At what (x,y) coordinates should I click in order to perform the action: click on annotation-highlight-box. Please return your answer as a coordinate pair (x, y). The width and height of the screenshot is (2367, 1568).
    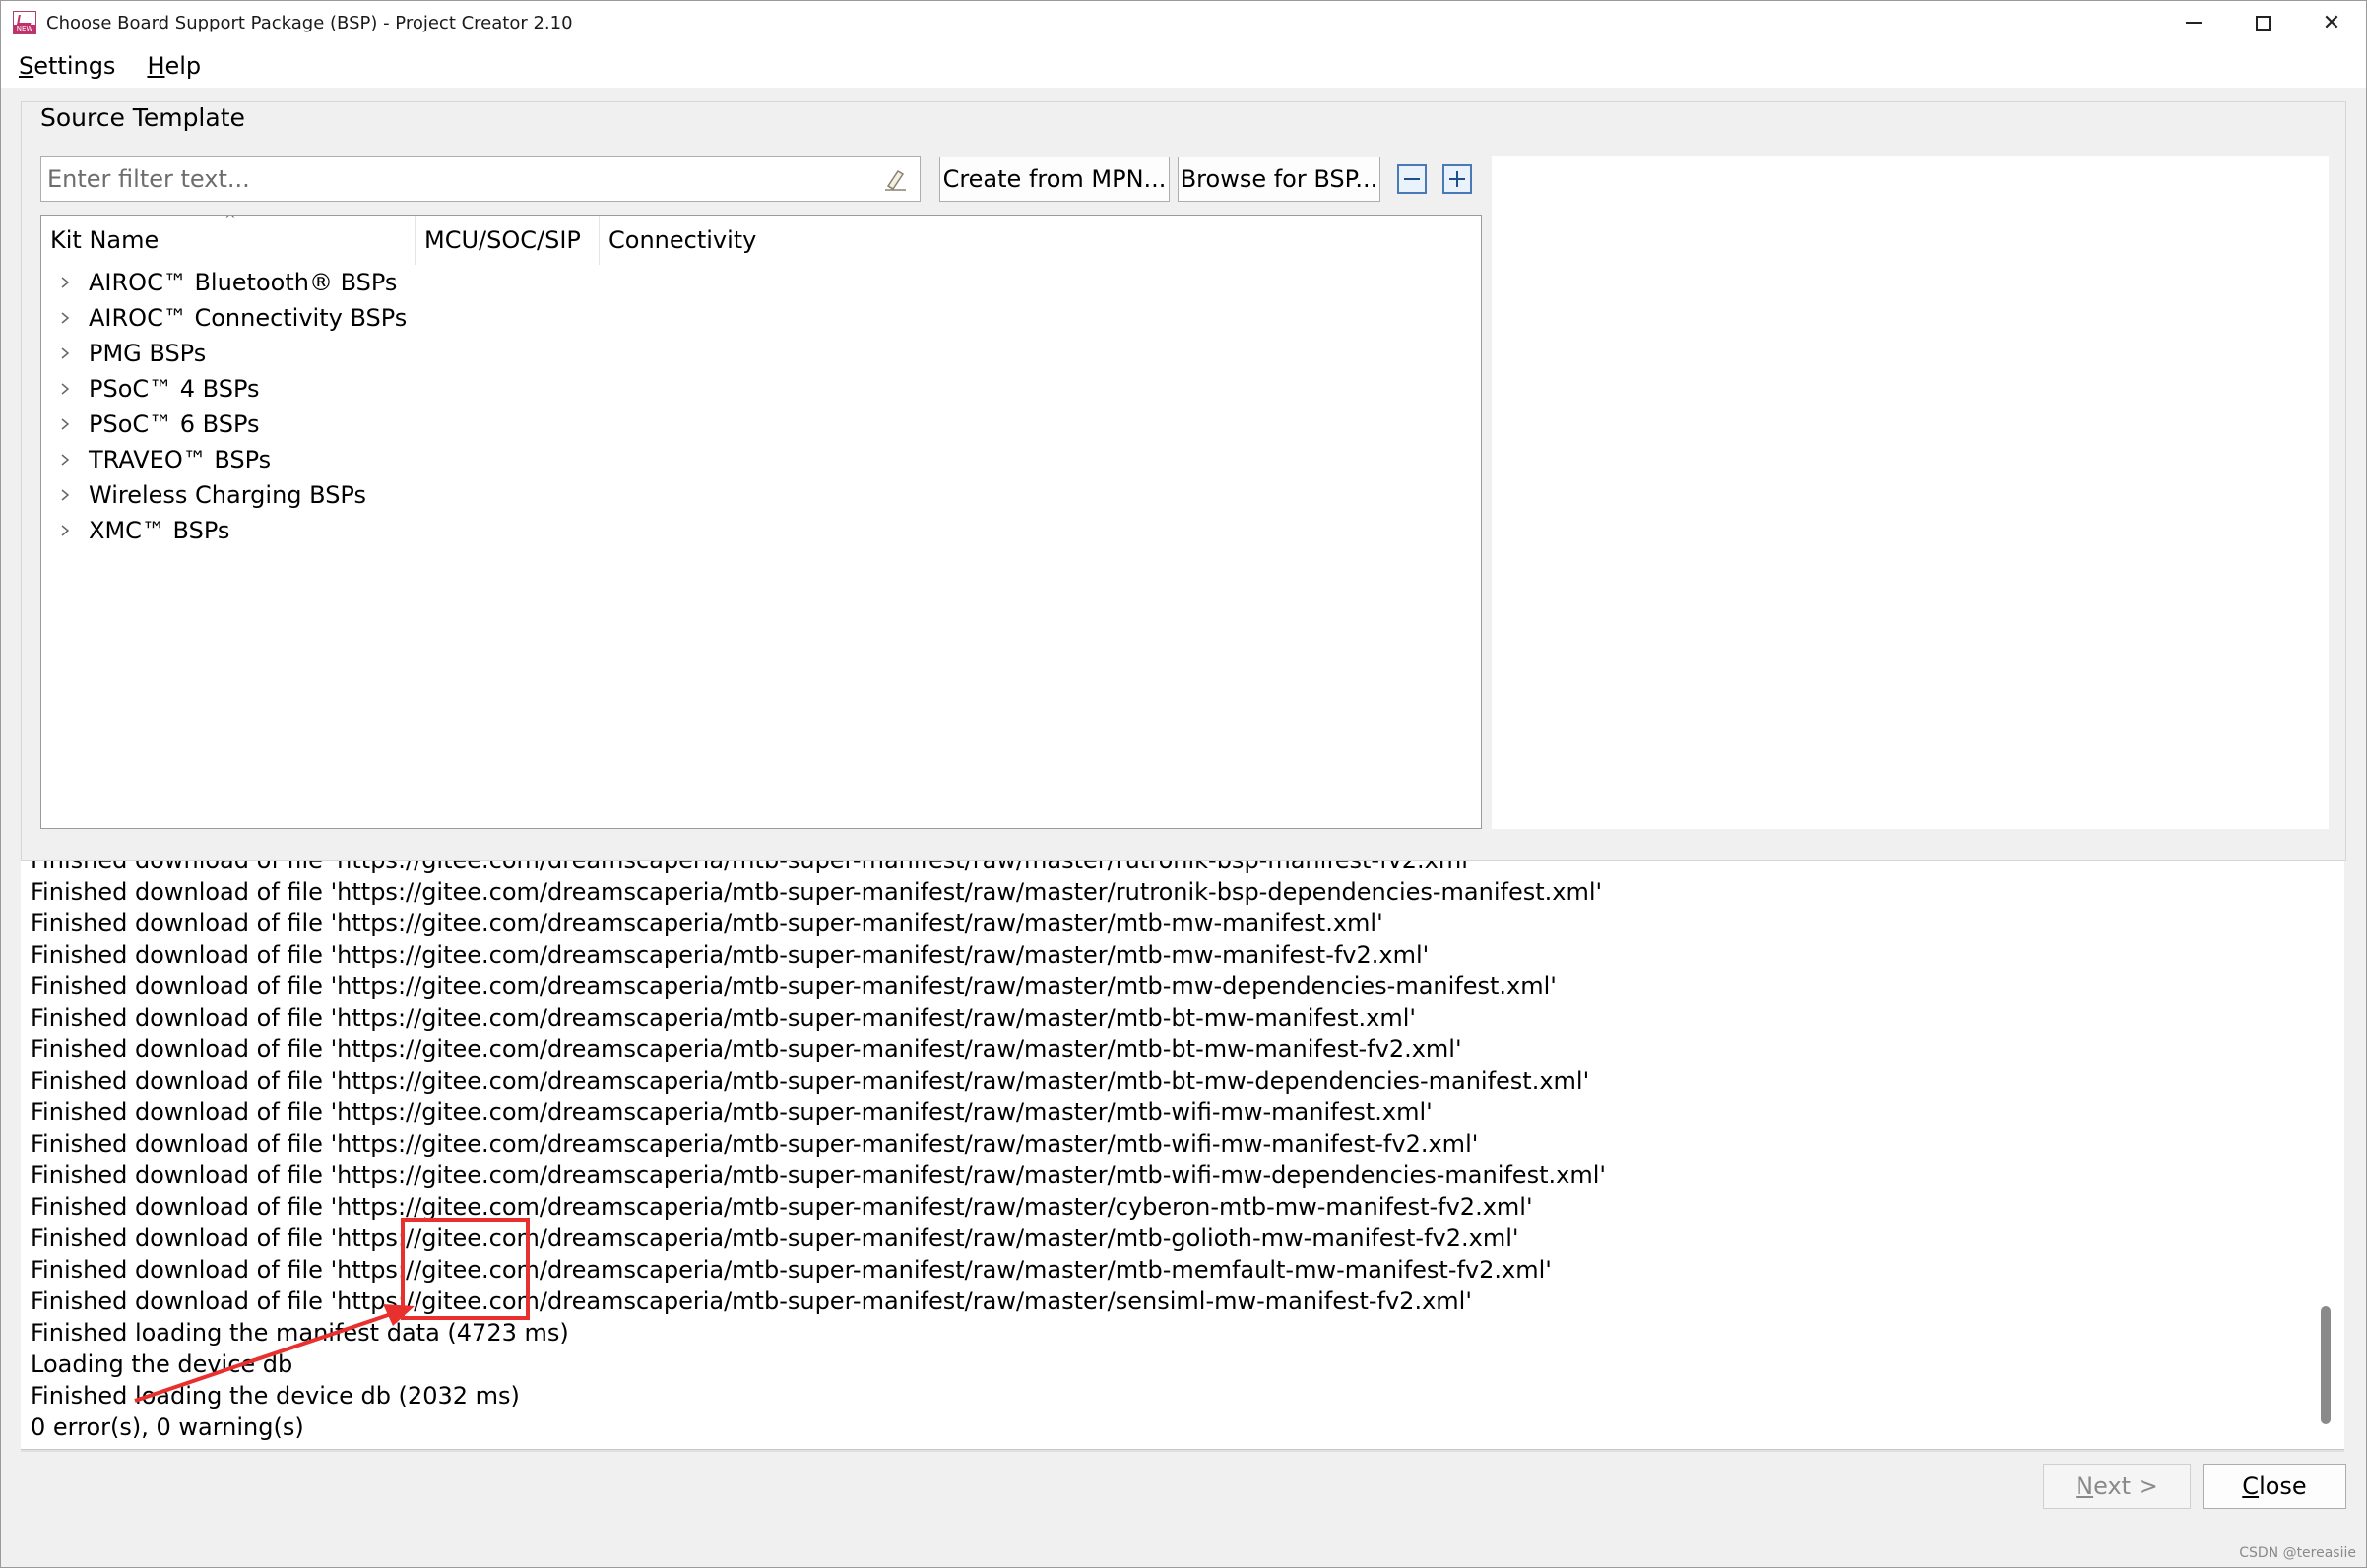
    Looking at the image, I should click on (466, 1269).